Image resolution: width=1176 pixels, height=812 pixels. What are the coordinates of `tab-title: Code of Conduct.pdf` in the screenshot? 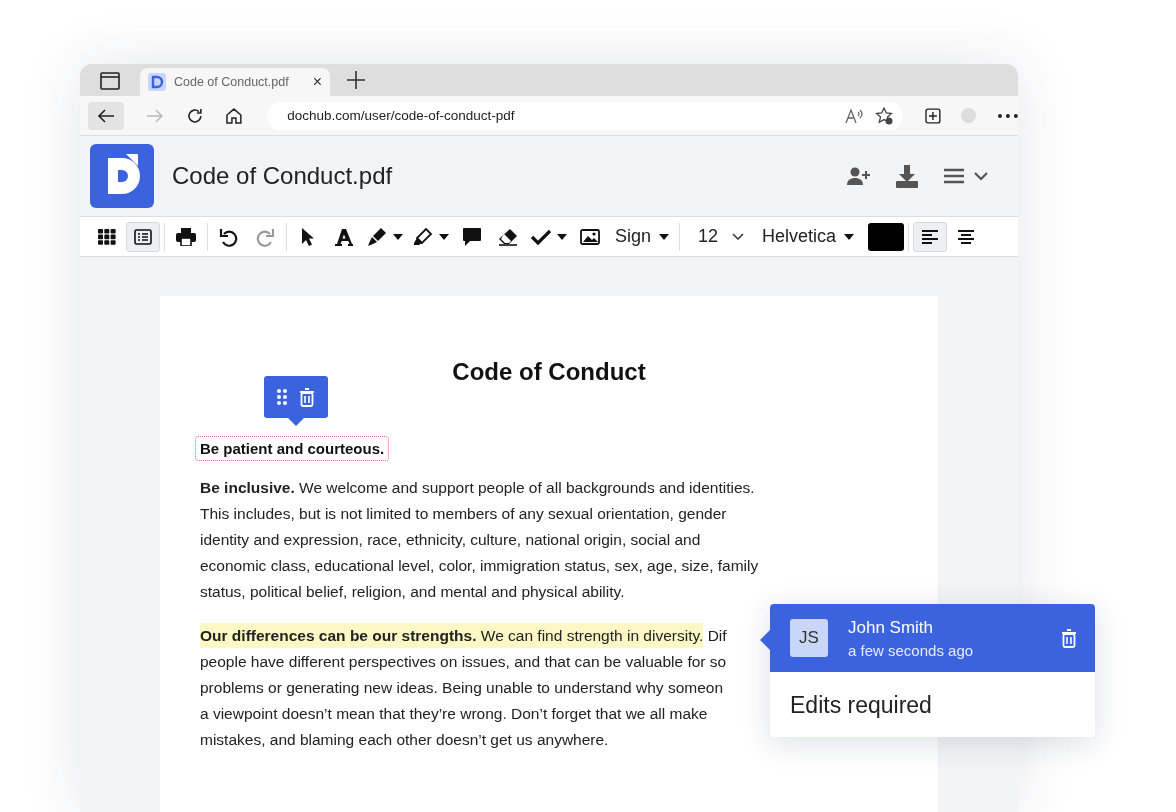 It's located at (232, 82).